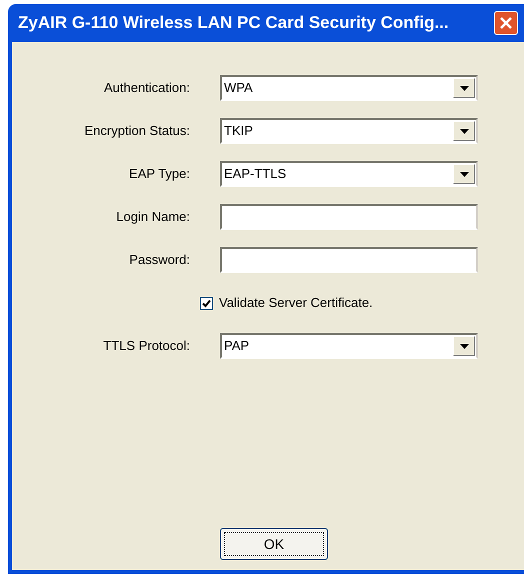 The width and height of the screenshot is (524, 577). What do you see at coordinates (147, 88) in the screenshot?
I see `field-label: Authentication:` at bounding box center [147, 88].